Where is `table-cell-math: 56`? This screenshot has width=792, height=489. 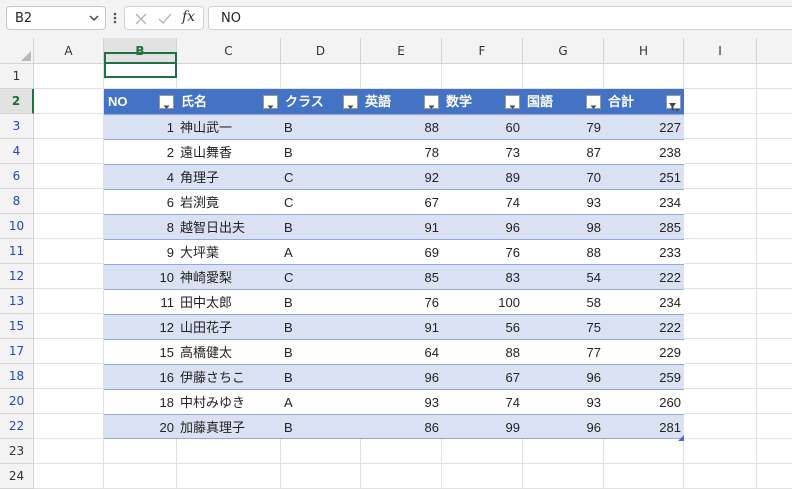
table-cell-math: 56 is located at coordinates (482, 326).